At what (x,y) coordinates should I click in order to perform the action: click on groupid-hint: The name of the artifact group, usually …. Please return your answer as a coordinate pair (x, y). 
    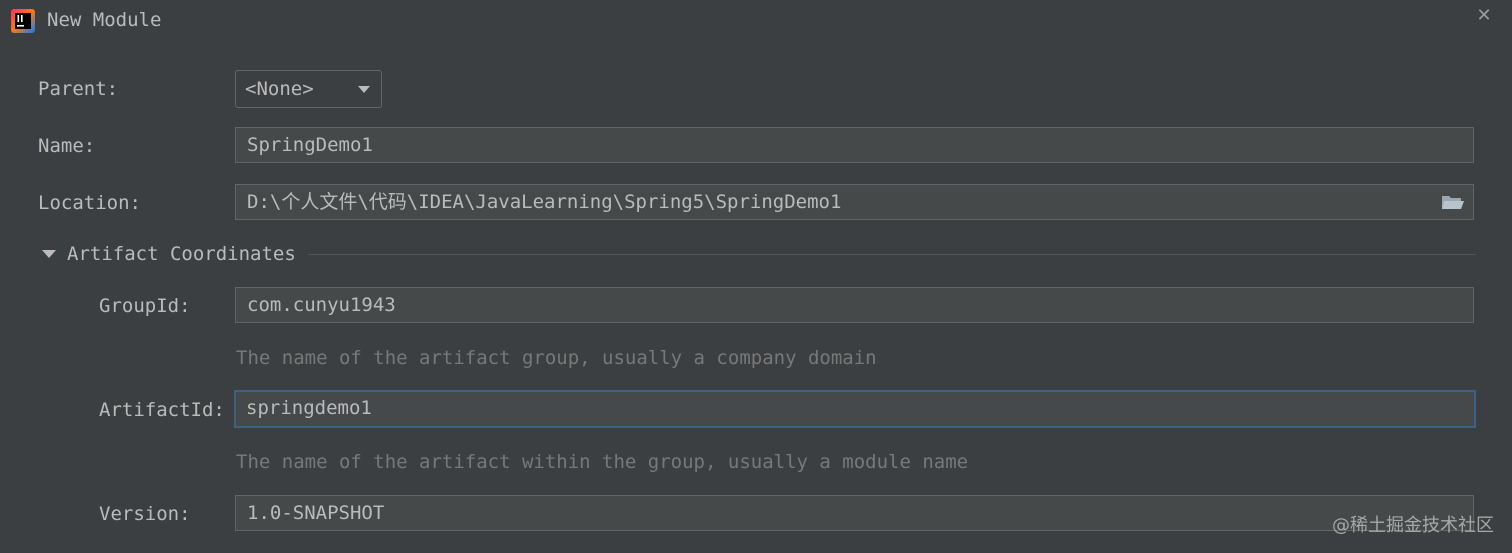
    Looking at the image, I should click on (556, 358).